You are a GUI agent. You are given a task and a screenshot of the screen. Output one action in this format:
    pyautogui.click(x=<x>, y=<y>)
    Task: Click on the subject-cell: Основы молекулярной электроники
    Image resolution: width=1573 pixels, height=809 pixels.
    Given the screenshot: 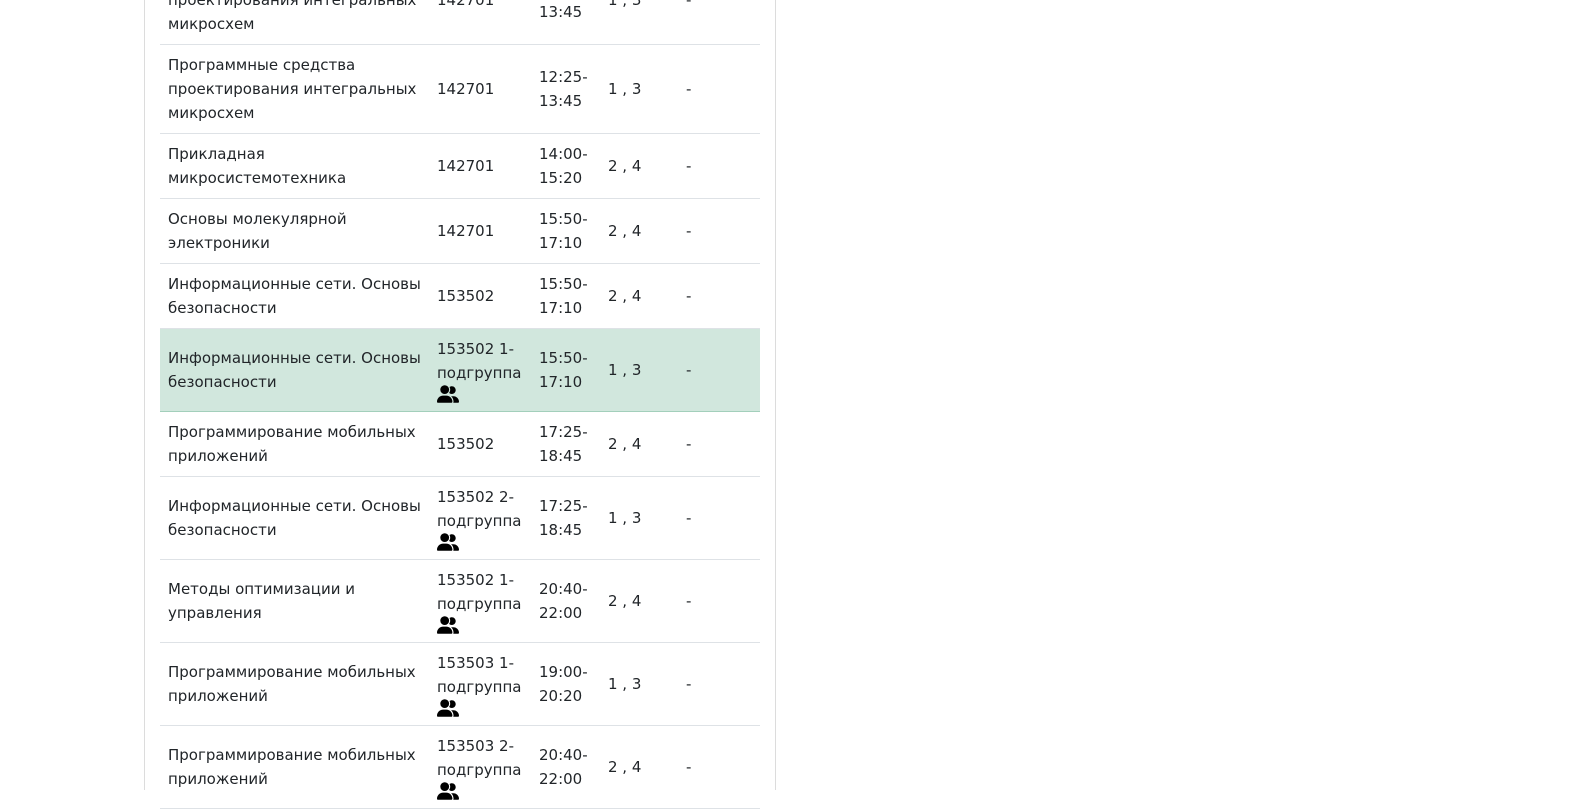 What is the action you would take?
    pyautogui.click(x=294, y=231)
    